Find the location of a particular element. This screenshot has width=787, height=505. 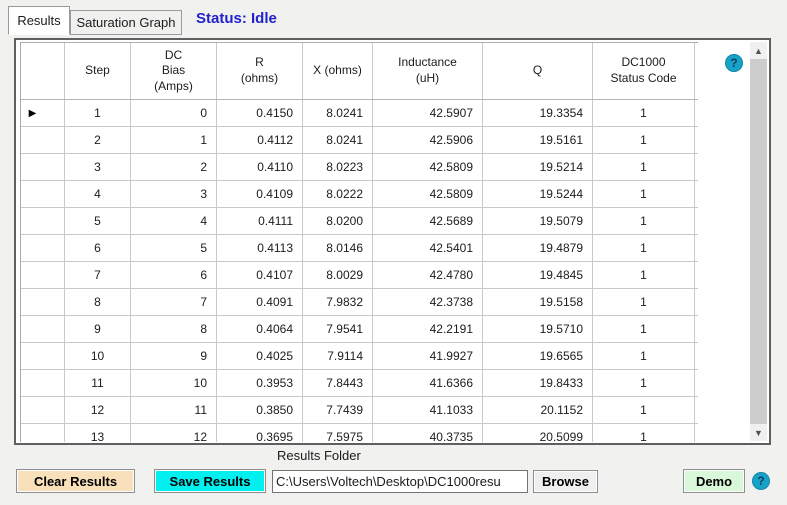

table-row: 7 6 0.4107 8.0029 42.4780 19.4845 1 is located at coordinates (359, 275).